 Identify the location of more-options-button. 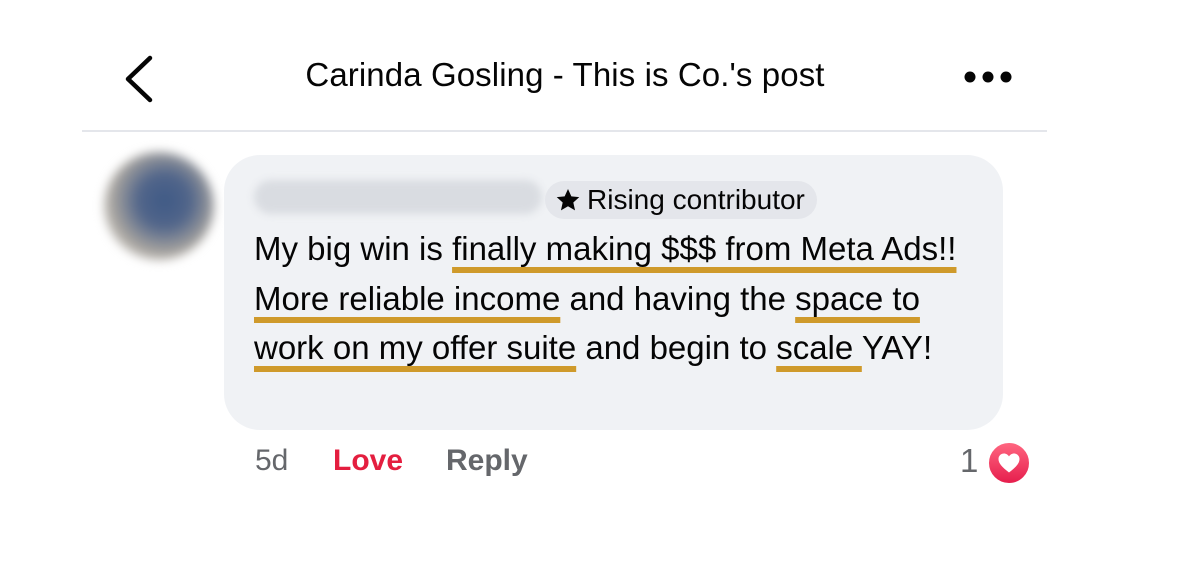
(988, 77).